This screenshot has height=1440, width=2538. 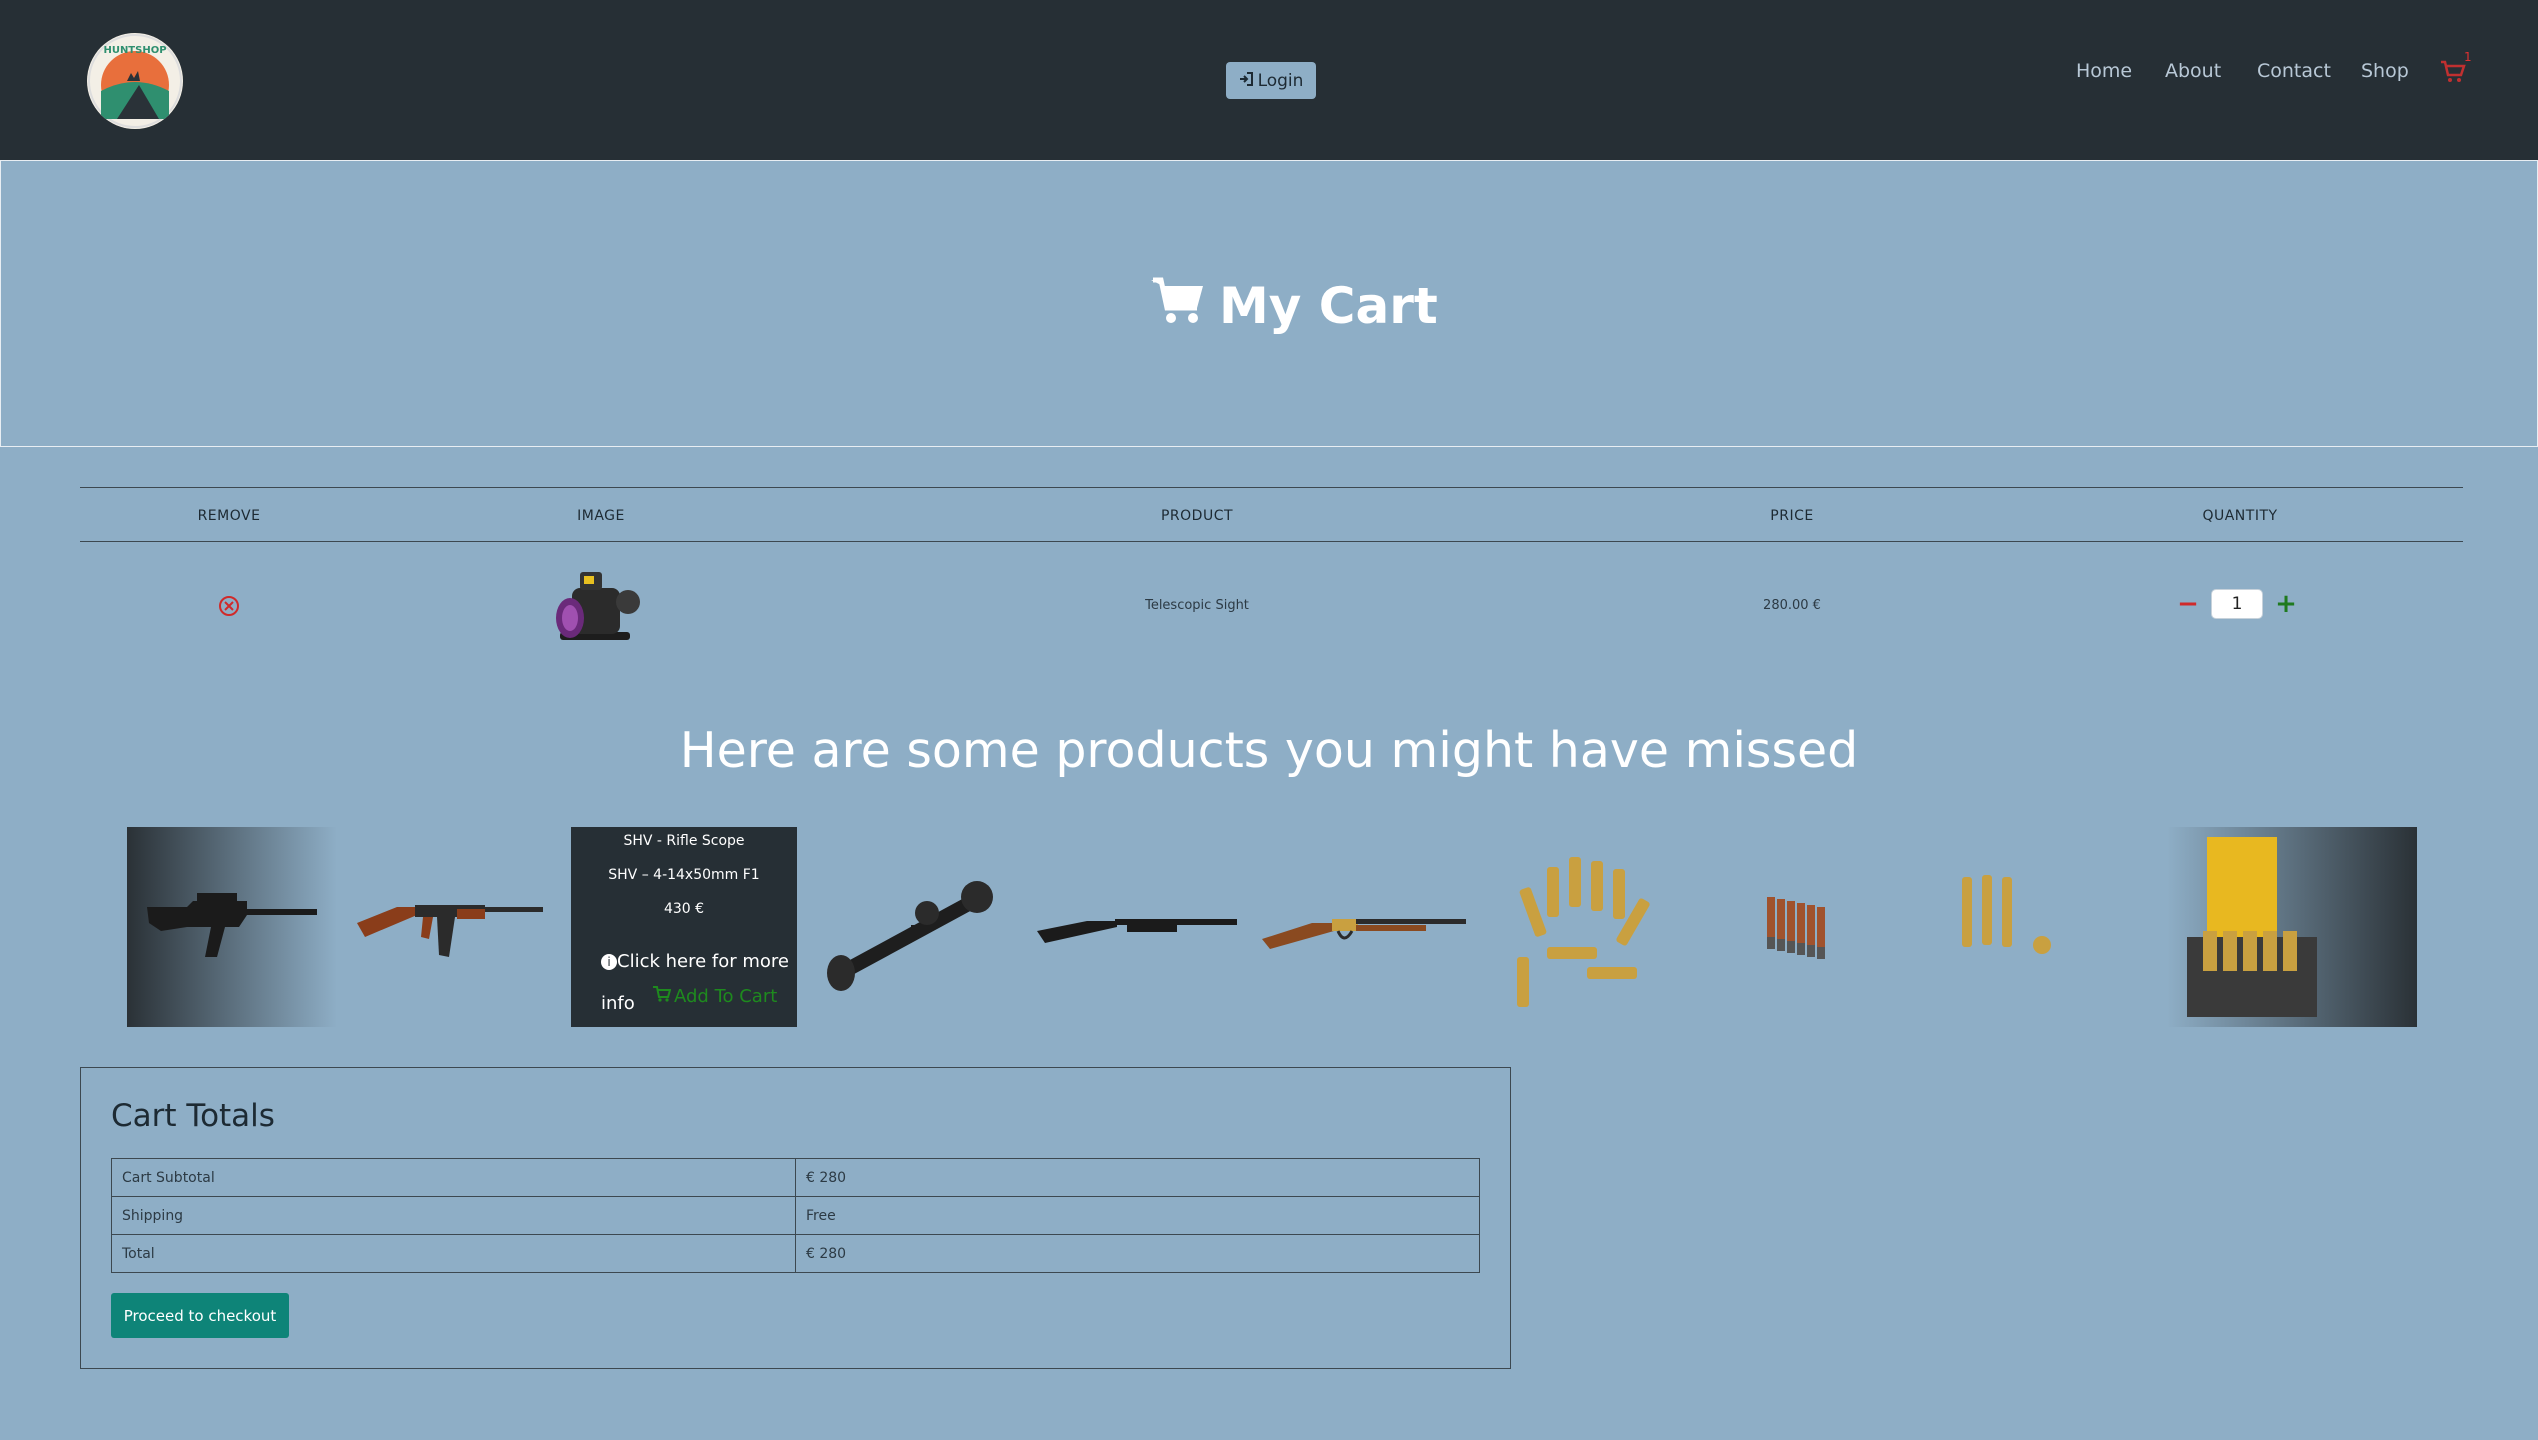 I want to click on quantity-stepper: − +, so click(x=2237, y=604).